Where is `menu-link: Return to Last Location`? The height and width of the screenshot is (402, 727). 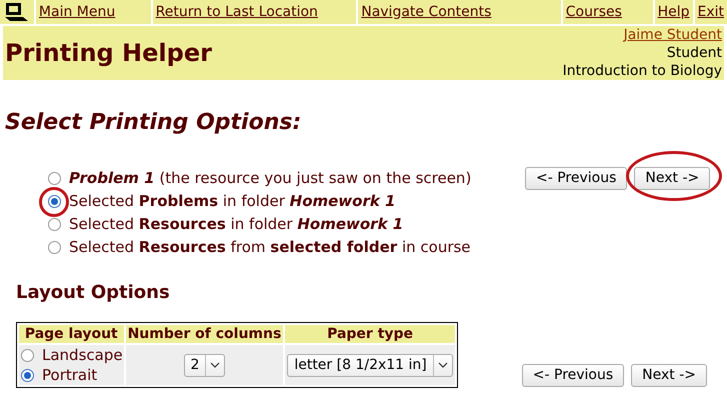 menu-link: Return to Last Location is located at coordinates (254, 12).